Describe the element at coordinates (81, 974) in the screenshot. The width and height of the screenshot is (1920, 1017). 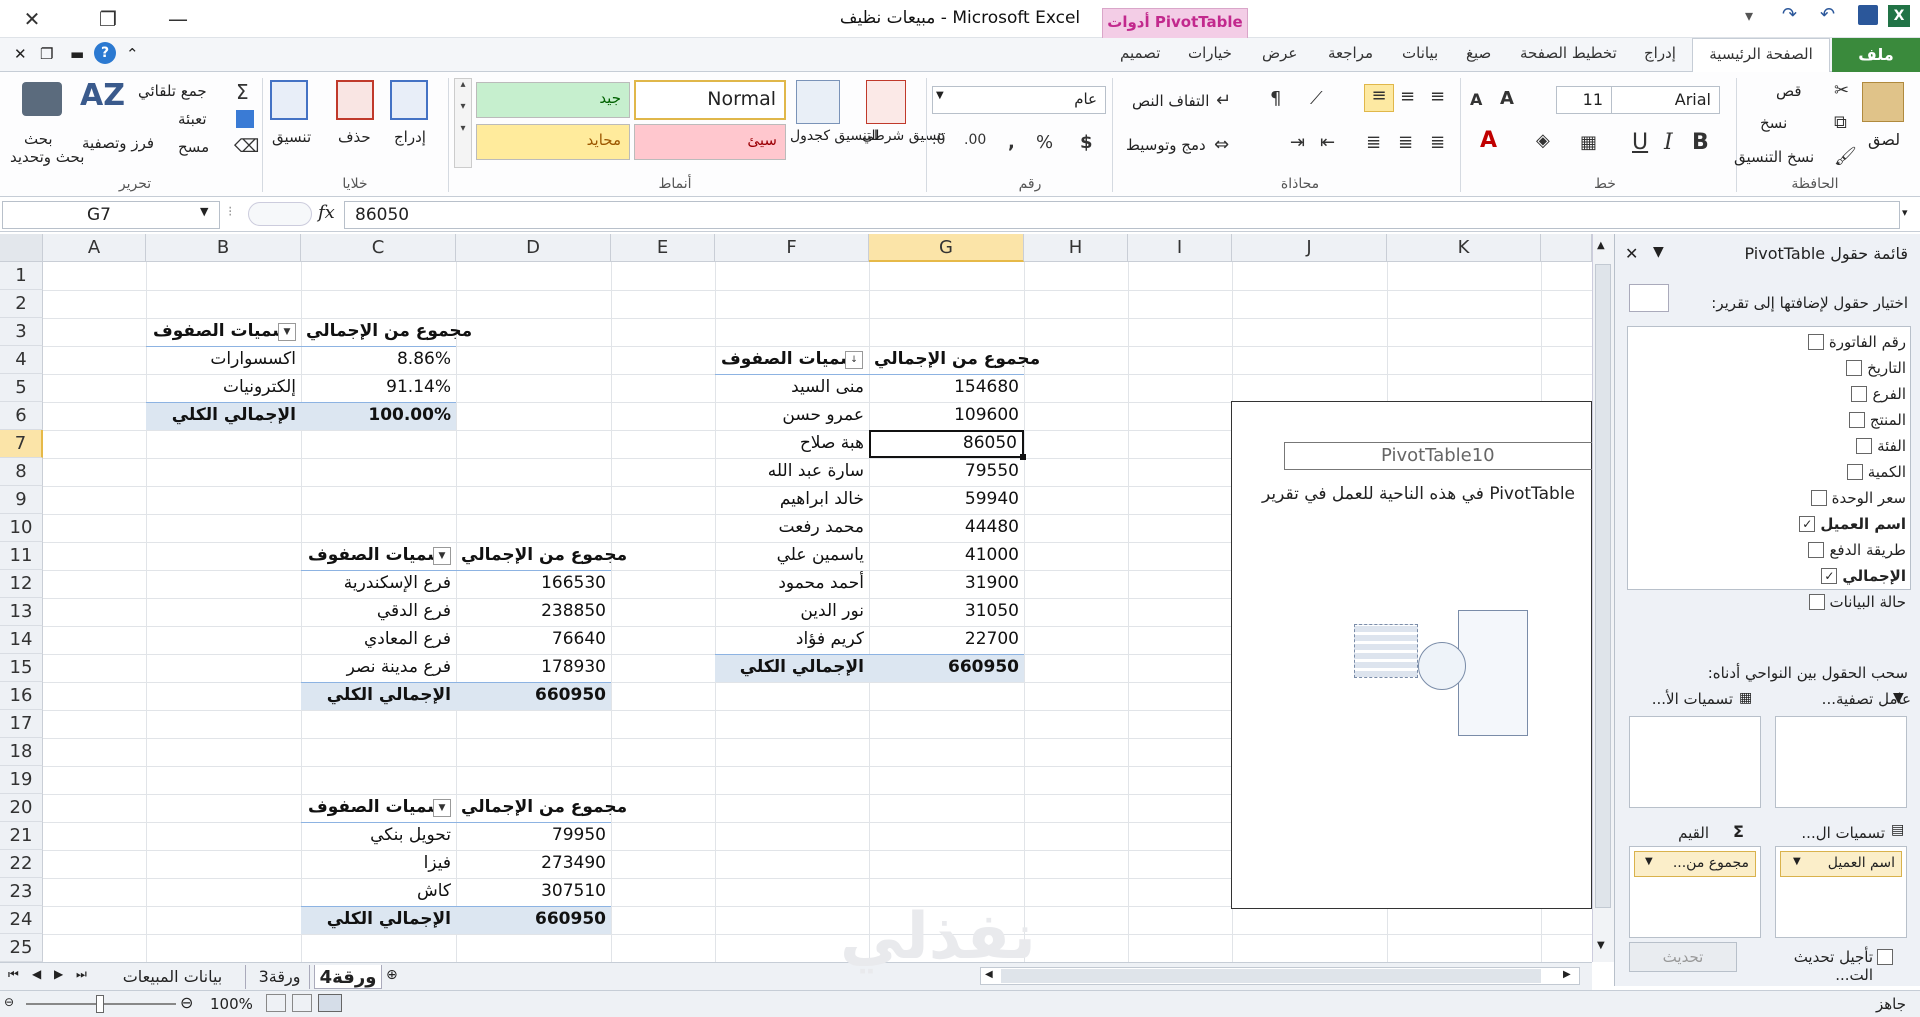
I see `last-sheet-icon: ⏭` at that location.